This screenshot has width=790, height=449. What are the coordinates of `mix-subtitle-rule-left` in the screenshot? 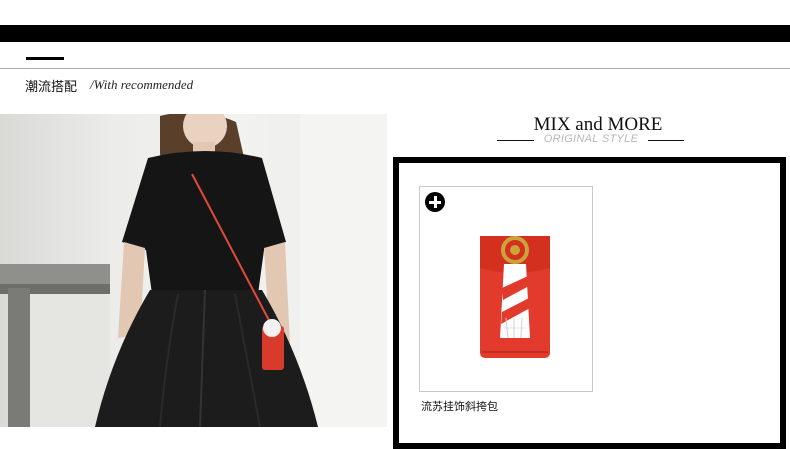 It's located at (515, 140).